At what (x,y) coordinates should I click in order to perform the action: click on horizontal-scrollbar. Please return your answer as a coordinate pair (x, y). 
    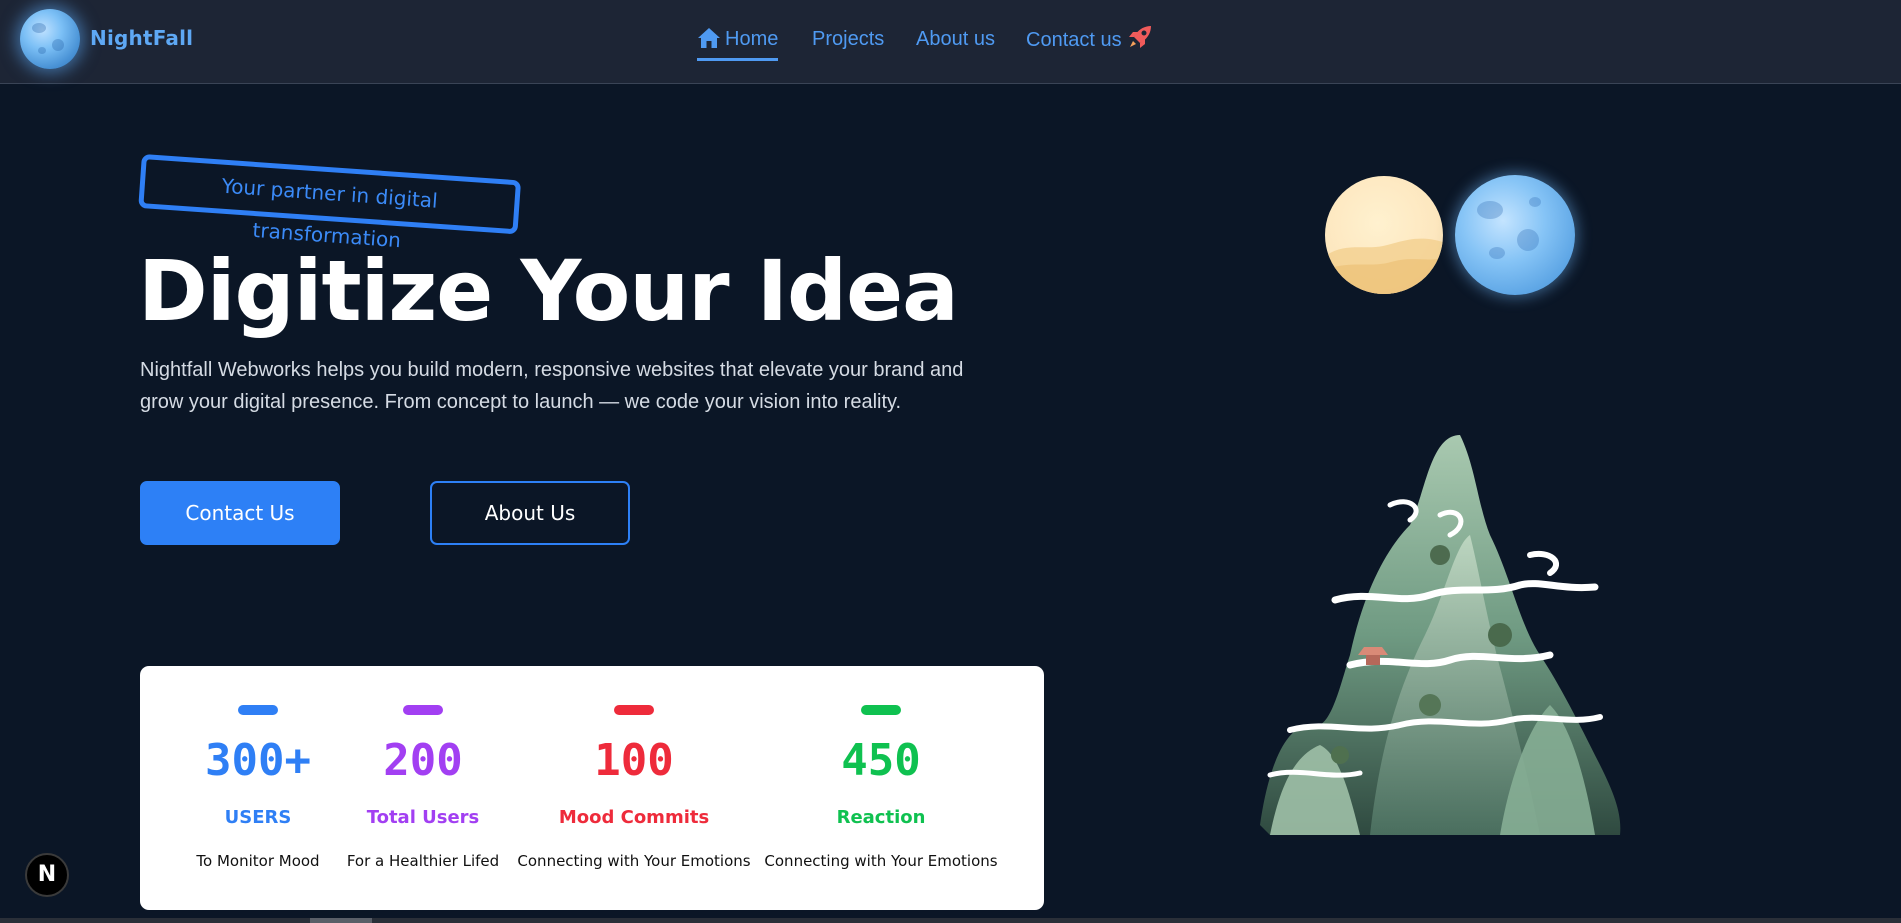
    Looking at the image, I should click on (950, 920).